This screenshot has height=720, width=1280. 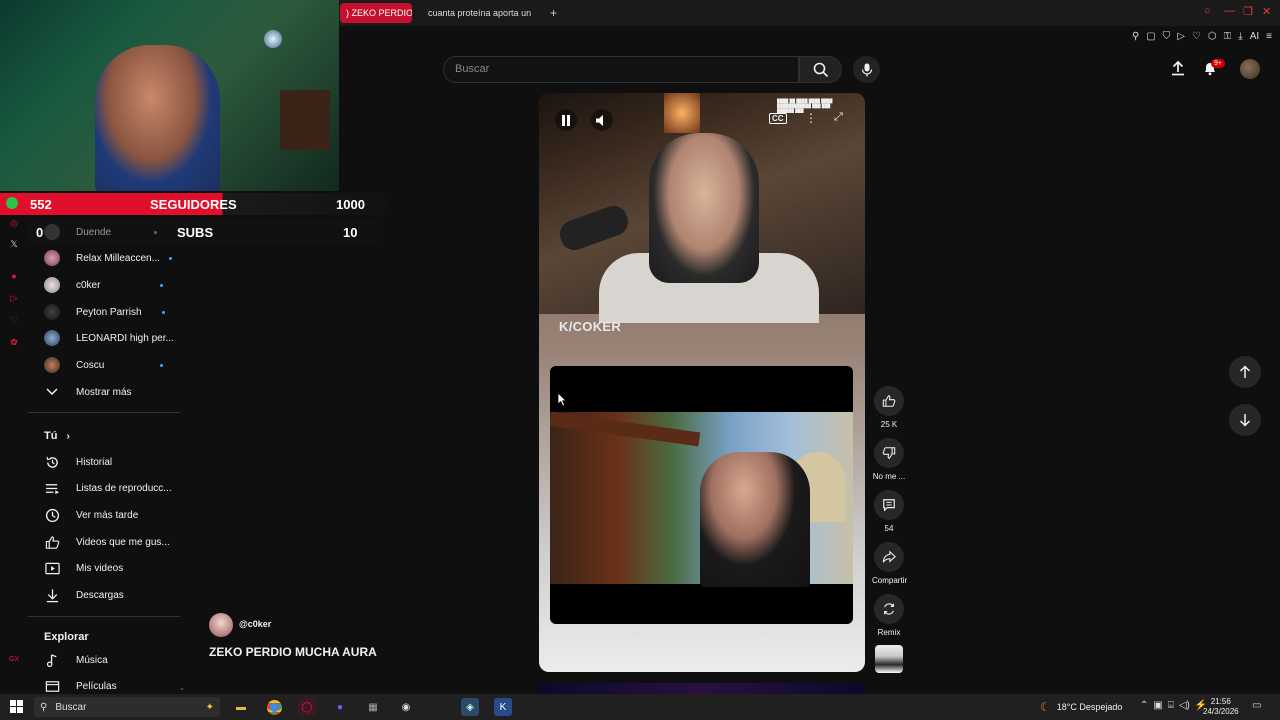 What do you see at coordinates (1207, 11) in the screenshot?
I see `search-tabs-icon: ○` at bounding box center [1207, 11].